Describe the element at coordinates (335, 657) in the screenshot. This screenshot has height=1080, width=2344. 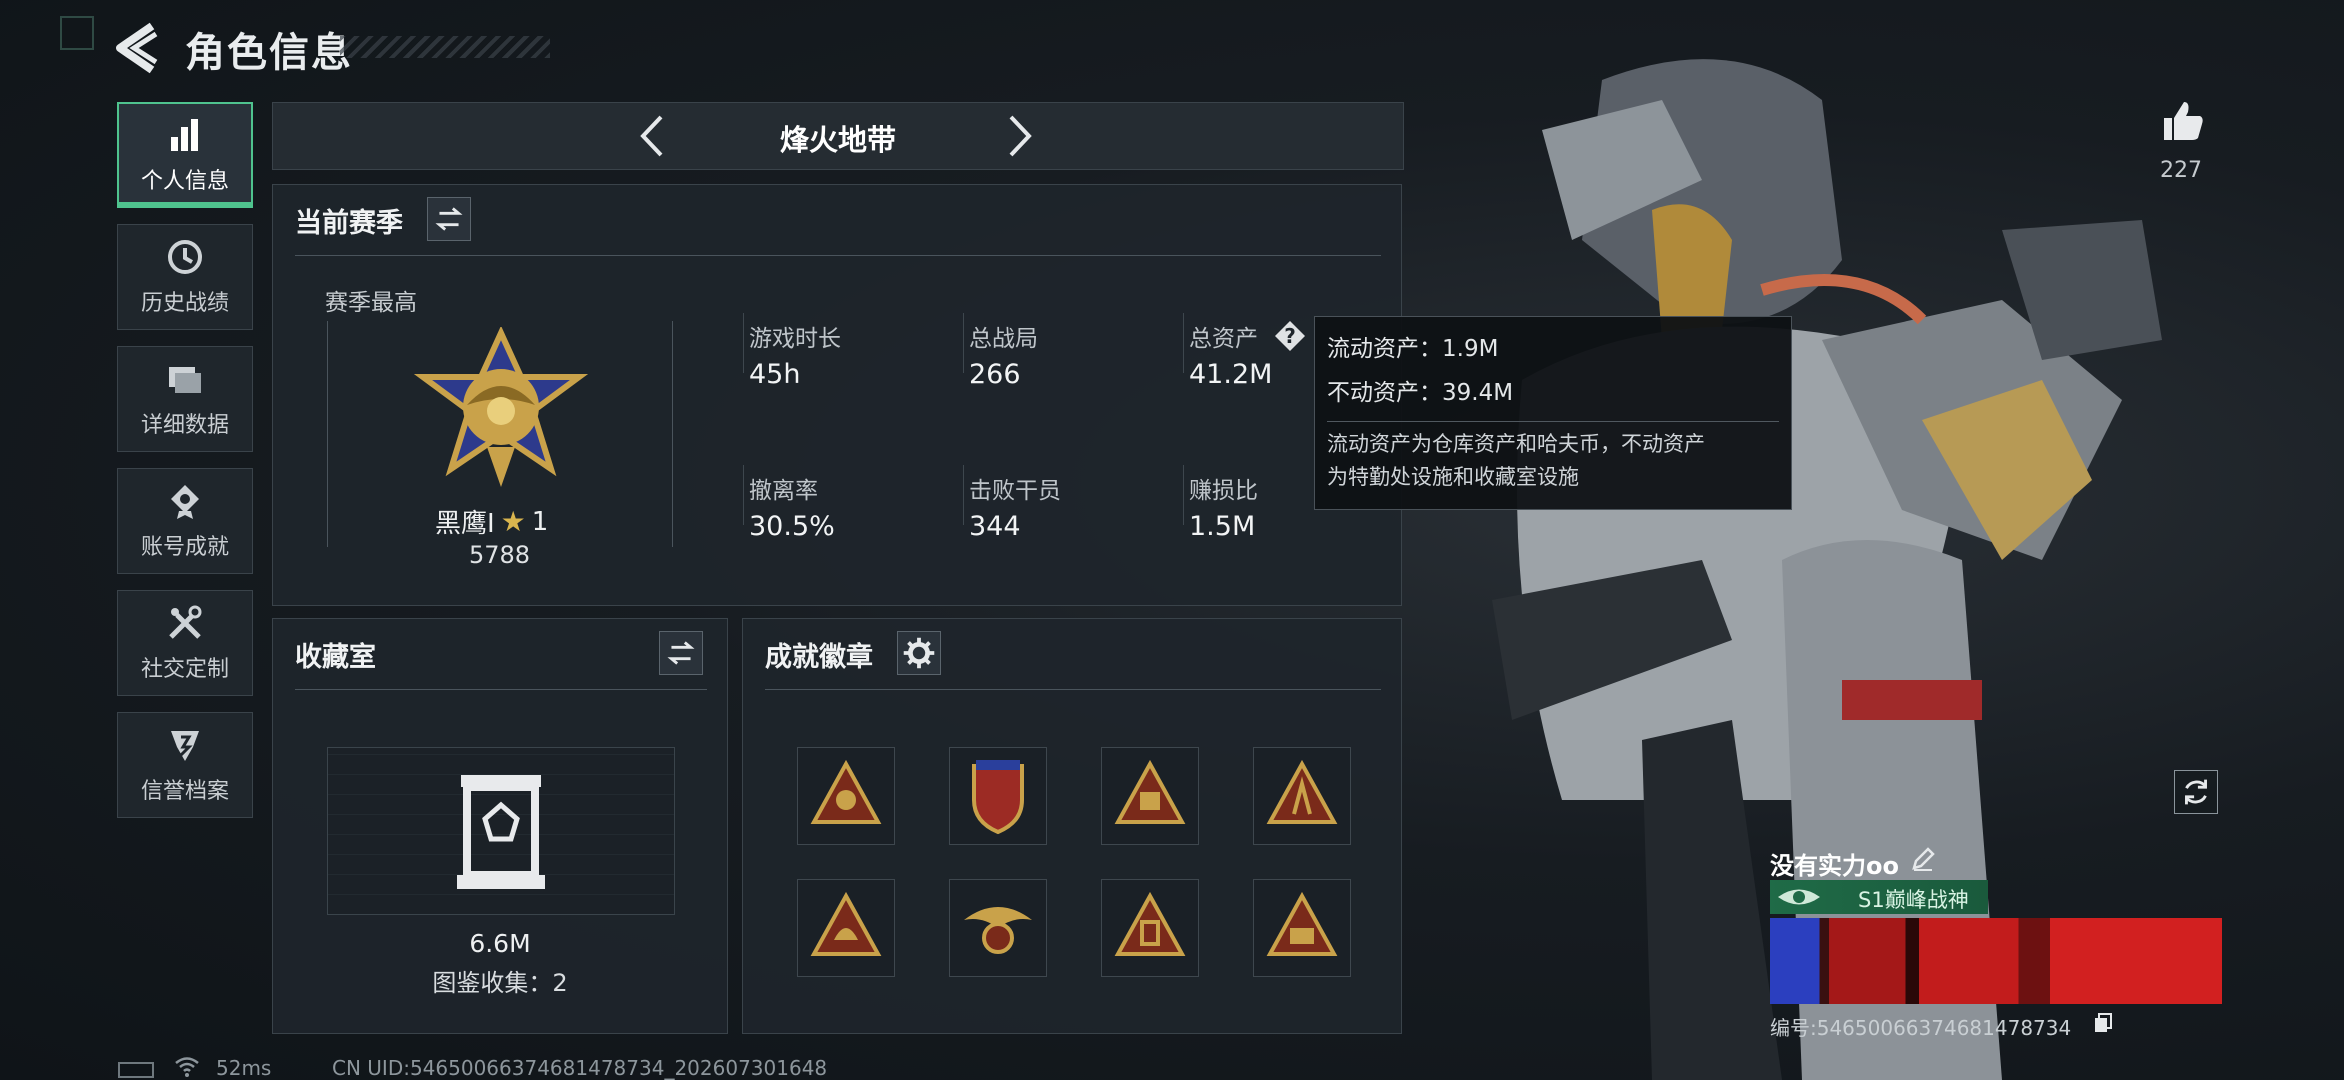
I see `collection-title: 收藏室` at that location.